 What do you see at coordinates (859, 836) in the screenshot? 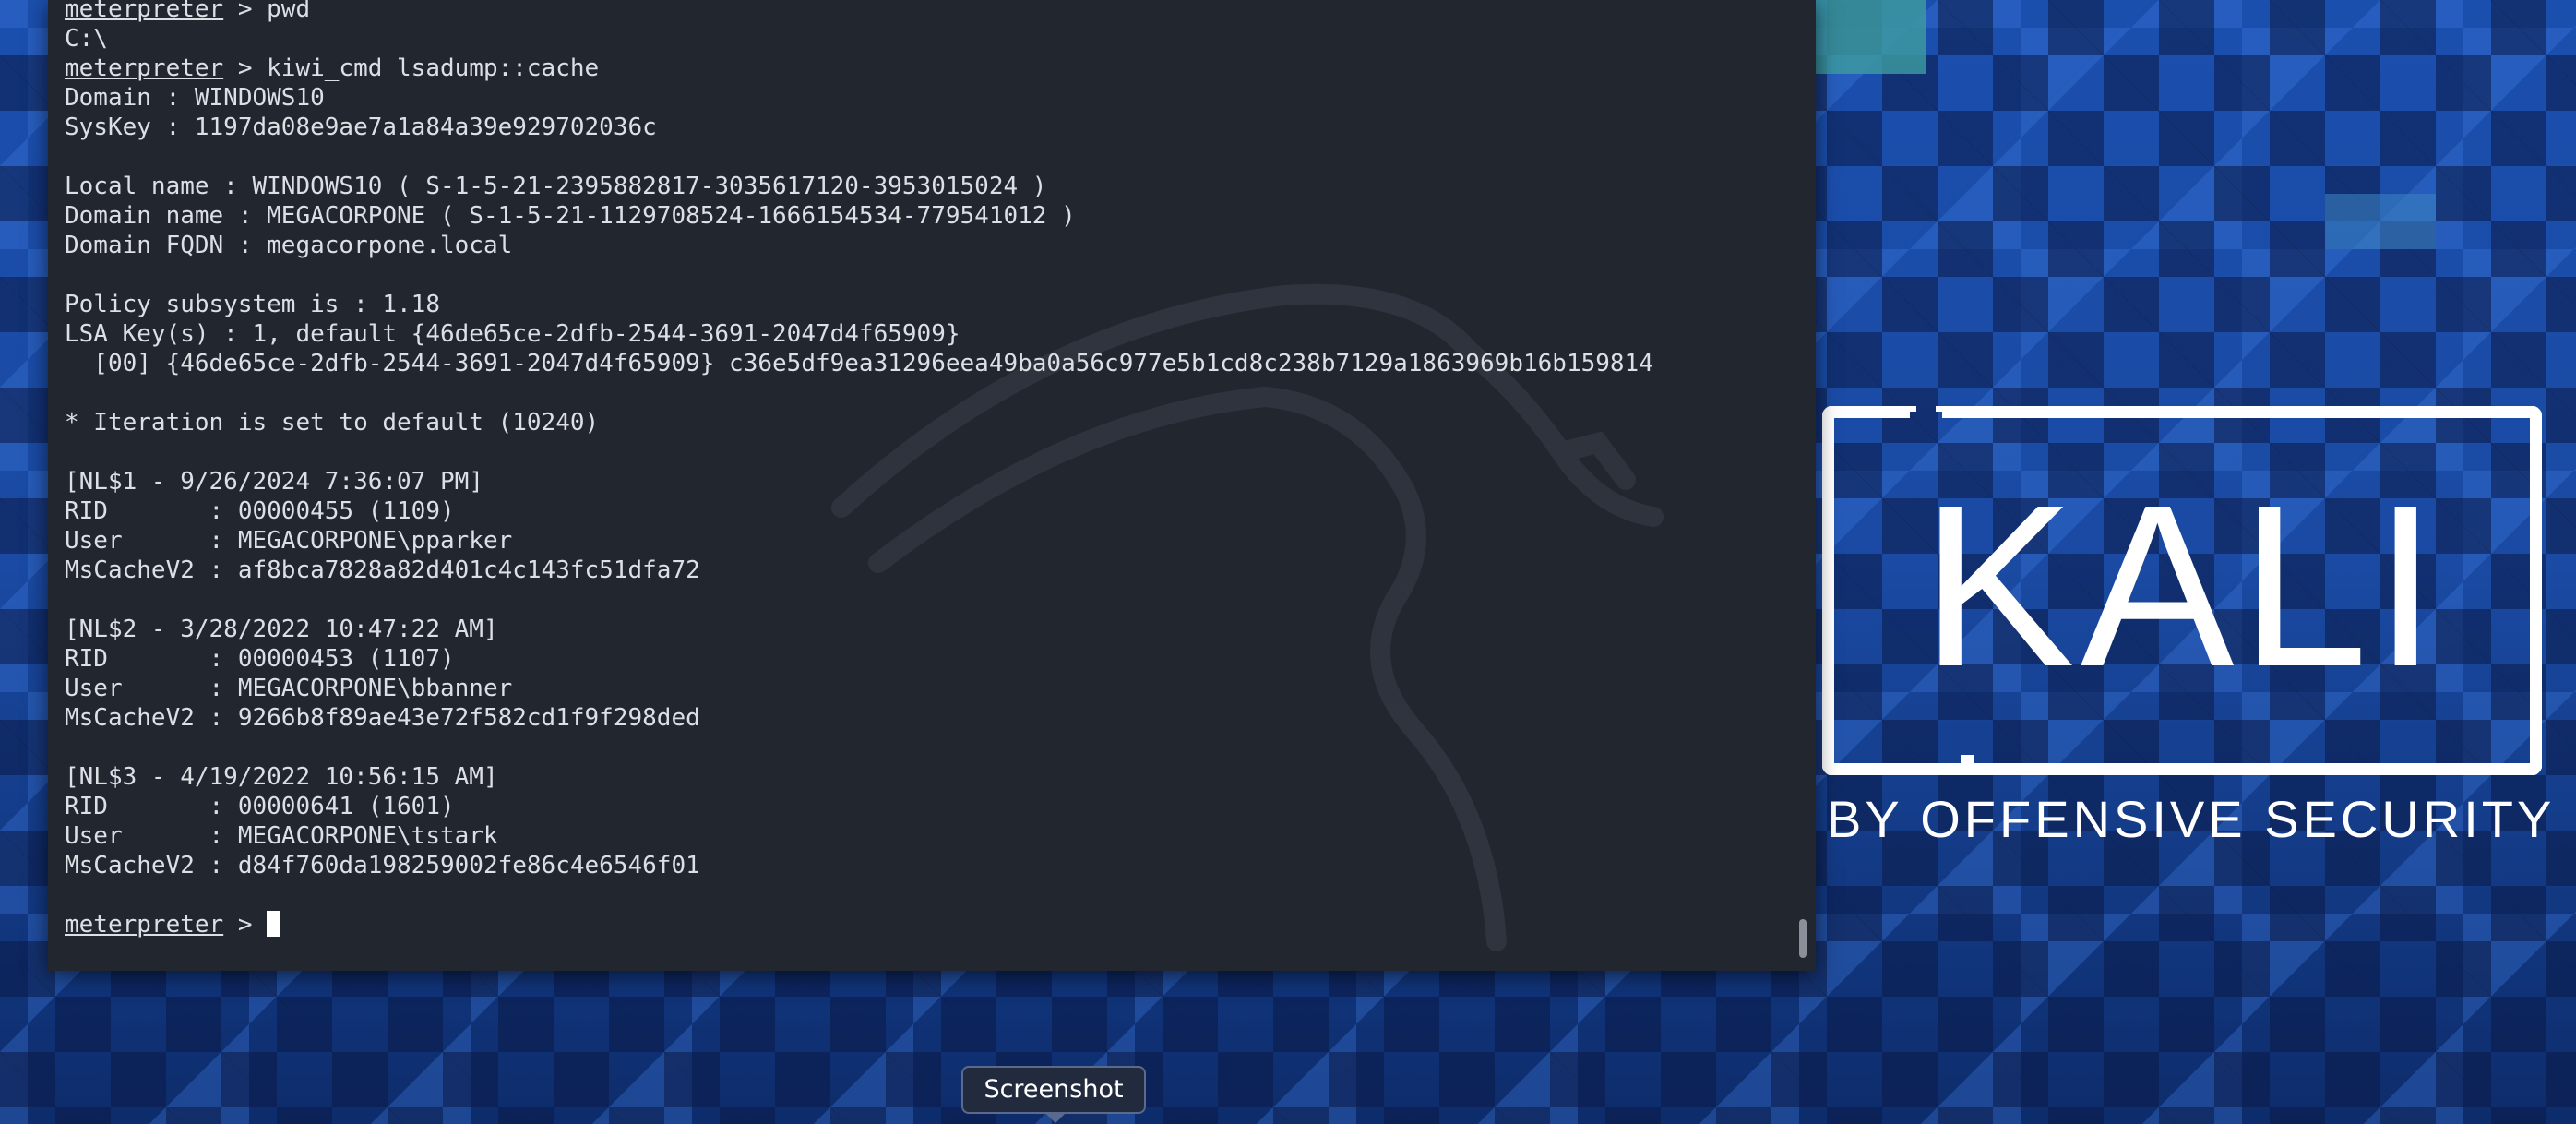
I see `terminal-output-line: User : MEGACORPONE\tstark` at bounding box center [859, 836].